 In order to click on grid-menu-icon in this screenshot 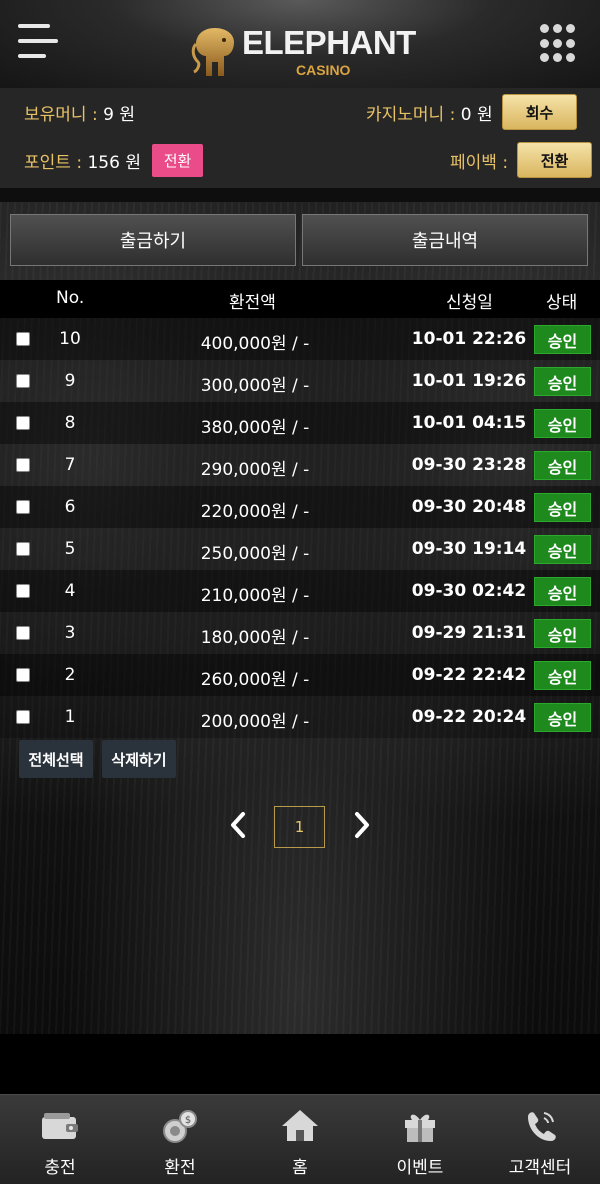, I will do `click(560, 44)`.